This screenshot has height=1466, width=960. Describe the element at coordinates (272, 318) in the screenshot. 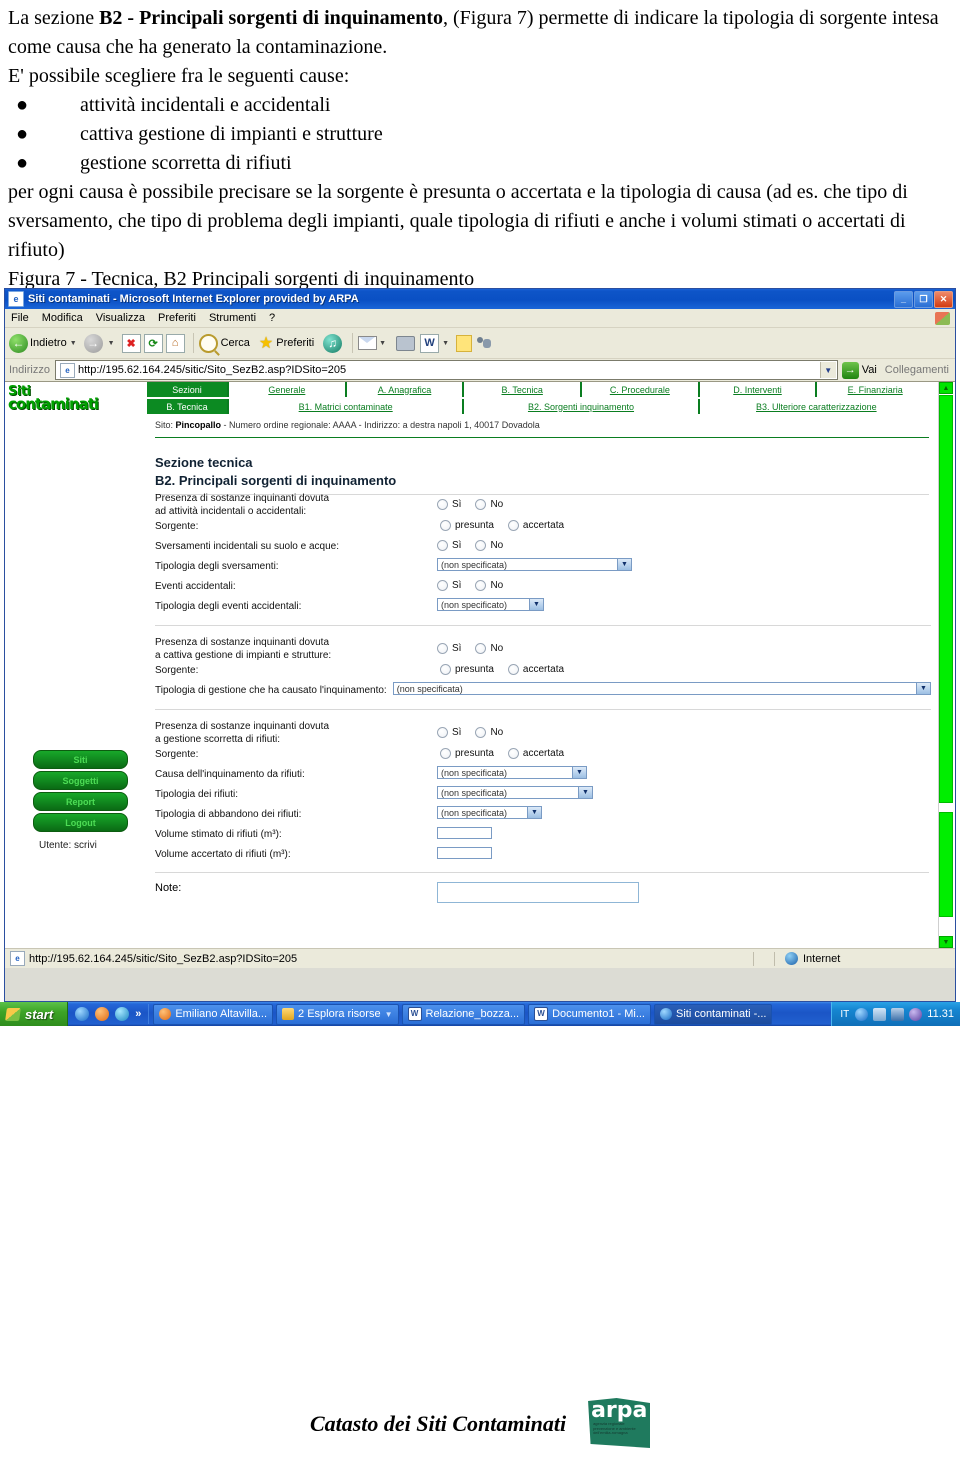

I see `menu-help: ?` at that location.